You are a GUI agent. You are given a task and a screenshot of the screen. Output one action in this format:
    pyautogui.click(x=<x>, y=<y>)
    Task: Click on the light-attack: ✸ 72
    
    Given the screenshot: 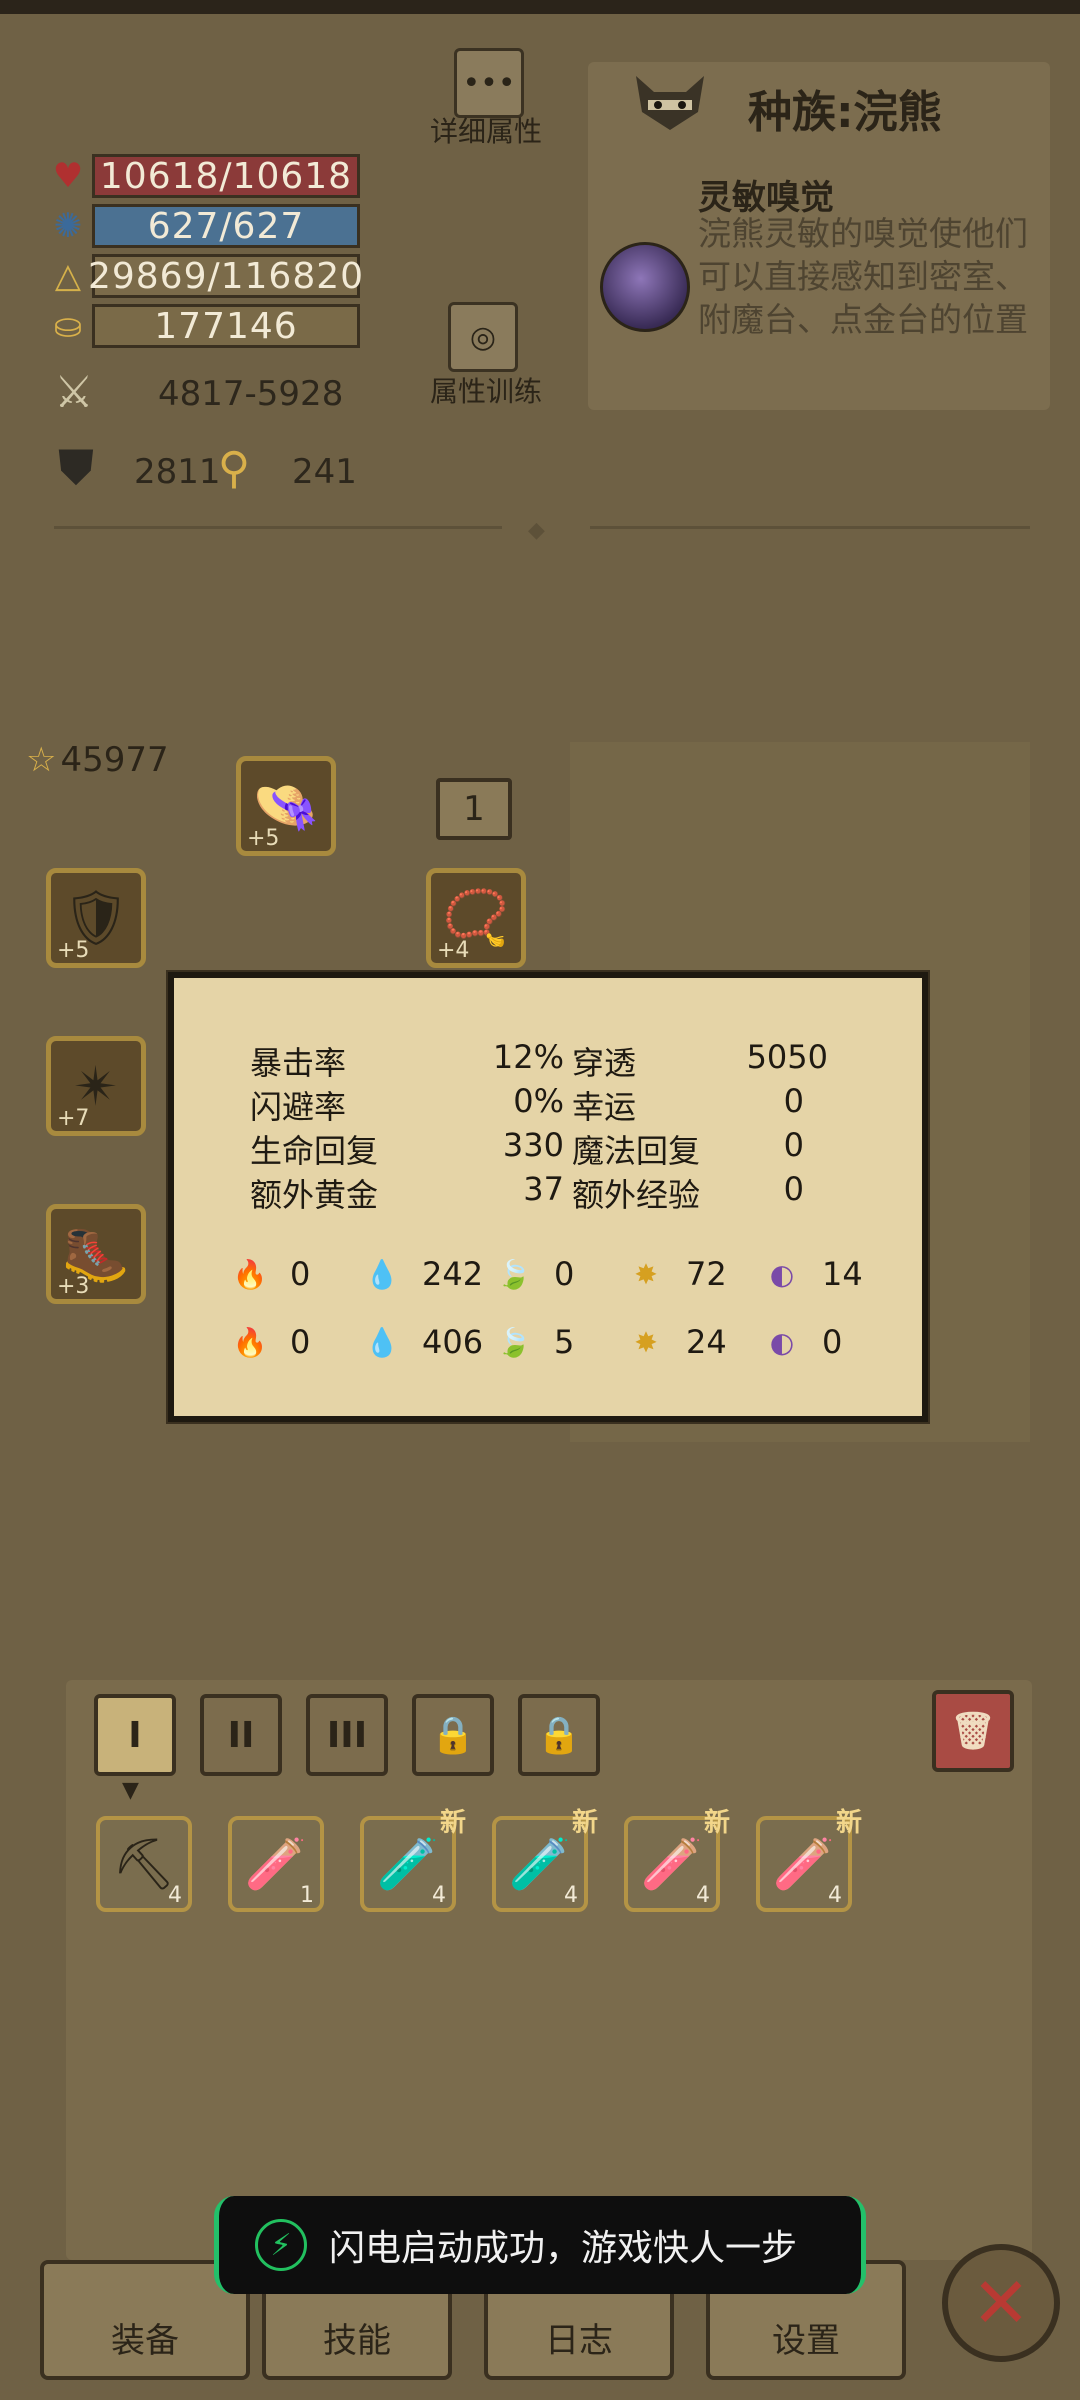 What is the action you would take?
    pyautogui.click(x=676, y=1274)
    